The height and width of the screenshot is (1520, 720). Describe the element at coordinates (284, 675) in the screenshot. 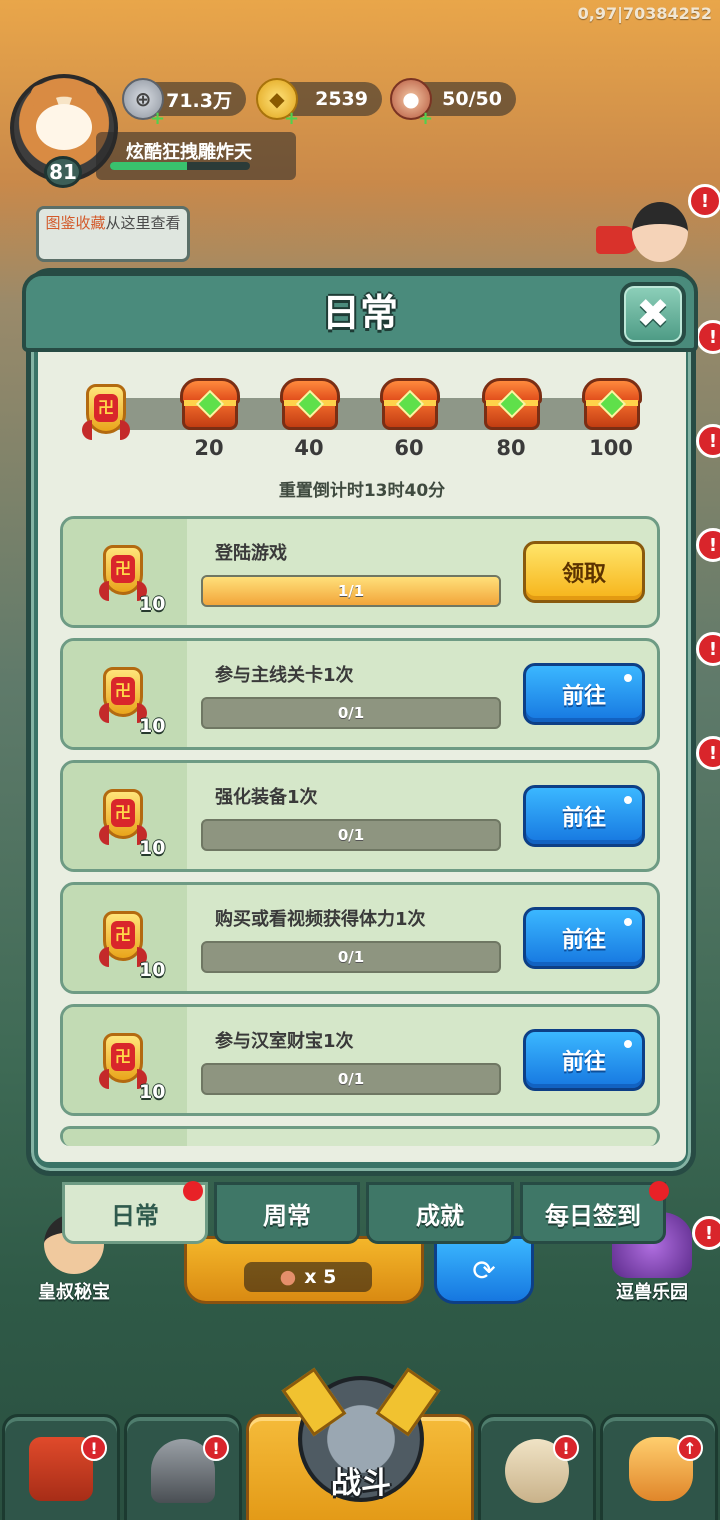

I see `task-name: 参与主线关卡1次` at that location.